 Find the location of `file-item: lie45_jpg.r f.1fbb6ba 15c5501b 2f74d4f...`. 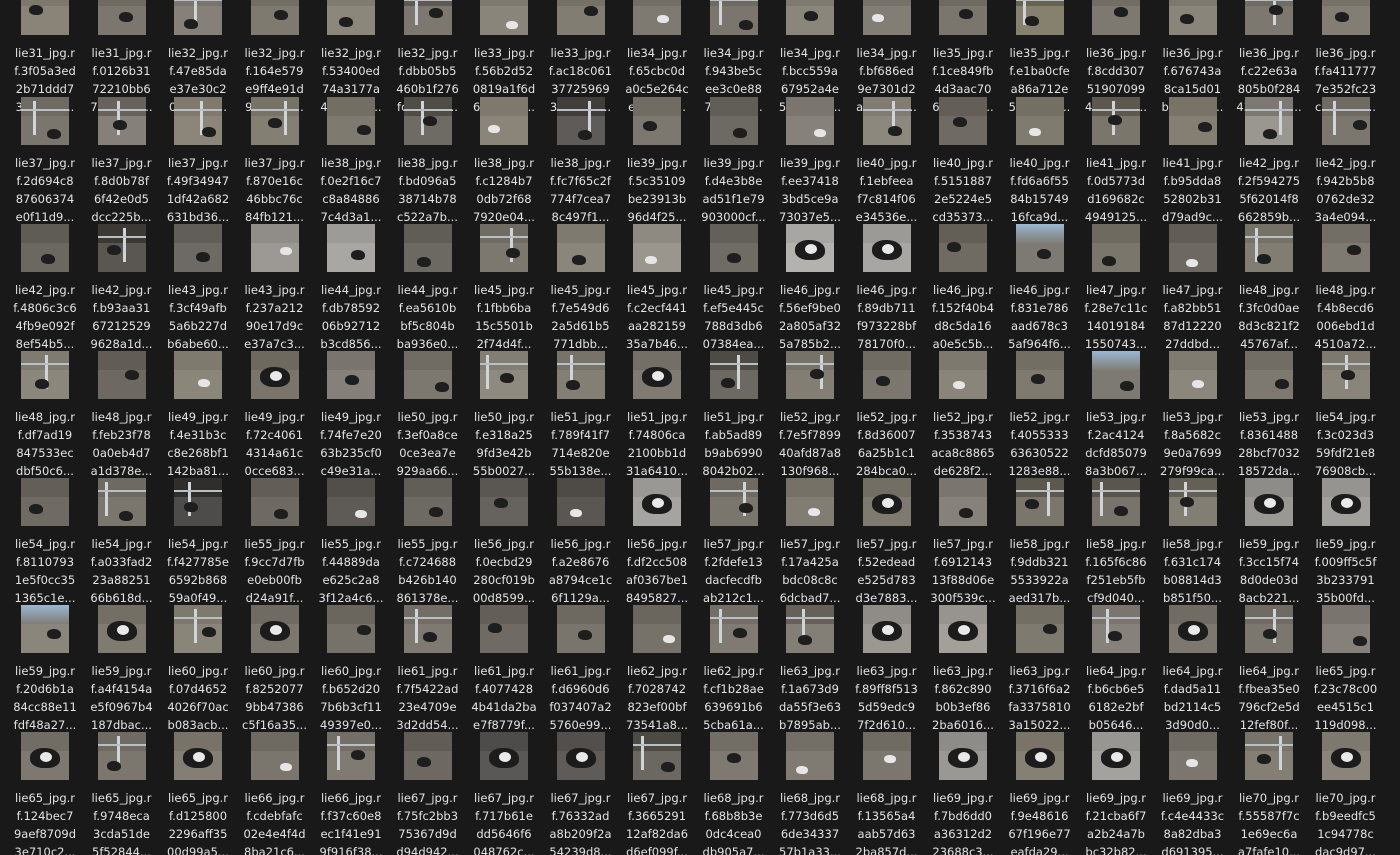

file-item: lie45_jpg.r f.1fbb6ba 15c5501b 2f74d4f... is located at coordinates (504, 287).